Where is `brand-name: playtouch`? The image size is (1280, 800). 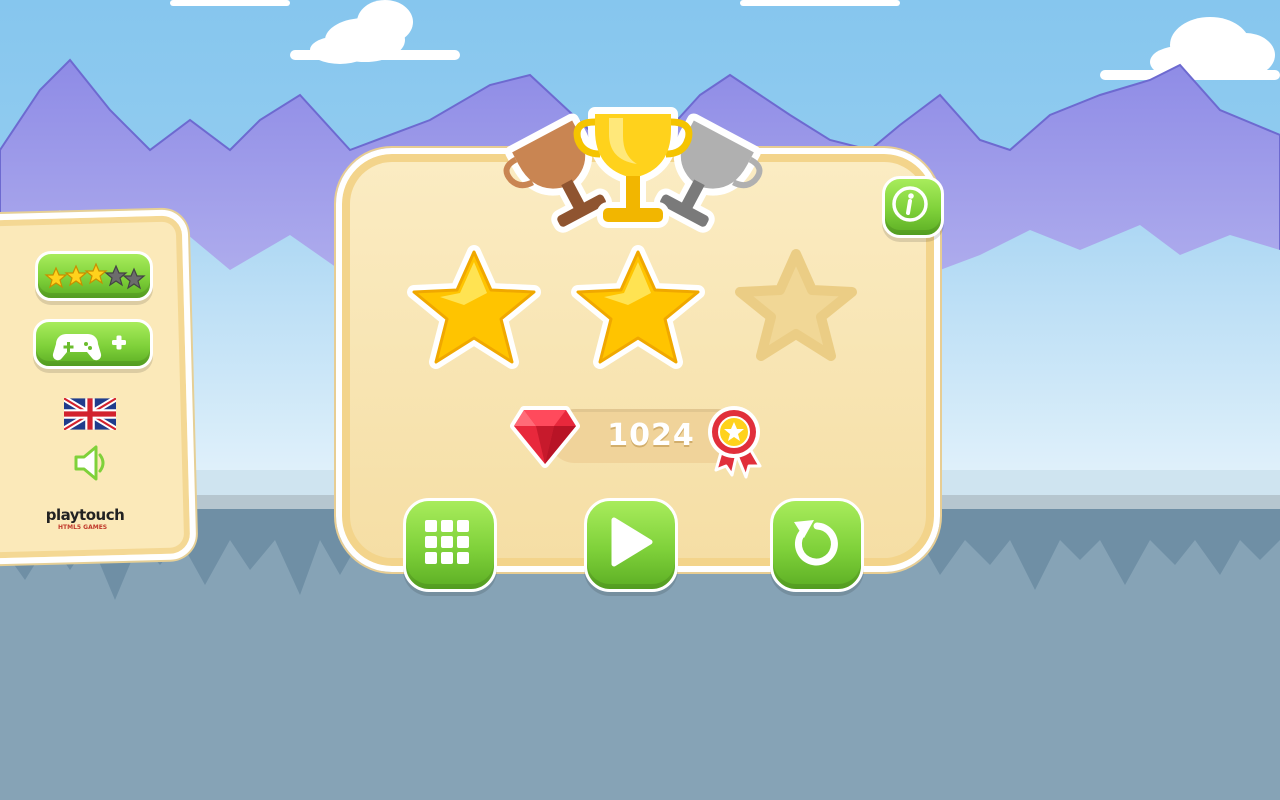 brand-name: playtouch is located at coordinates (85, 515).